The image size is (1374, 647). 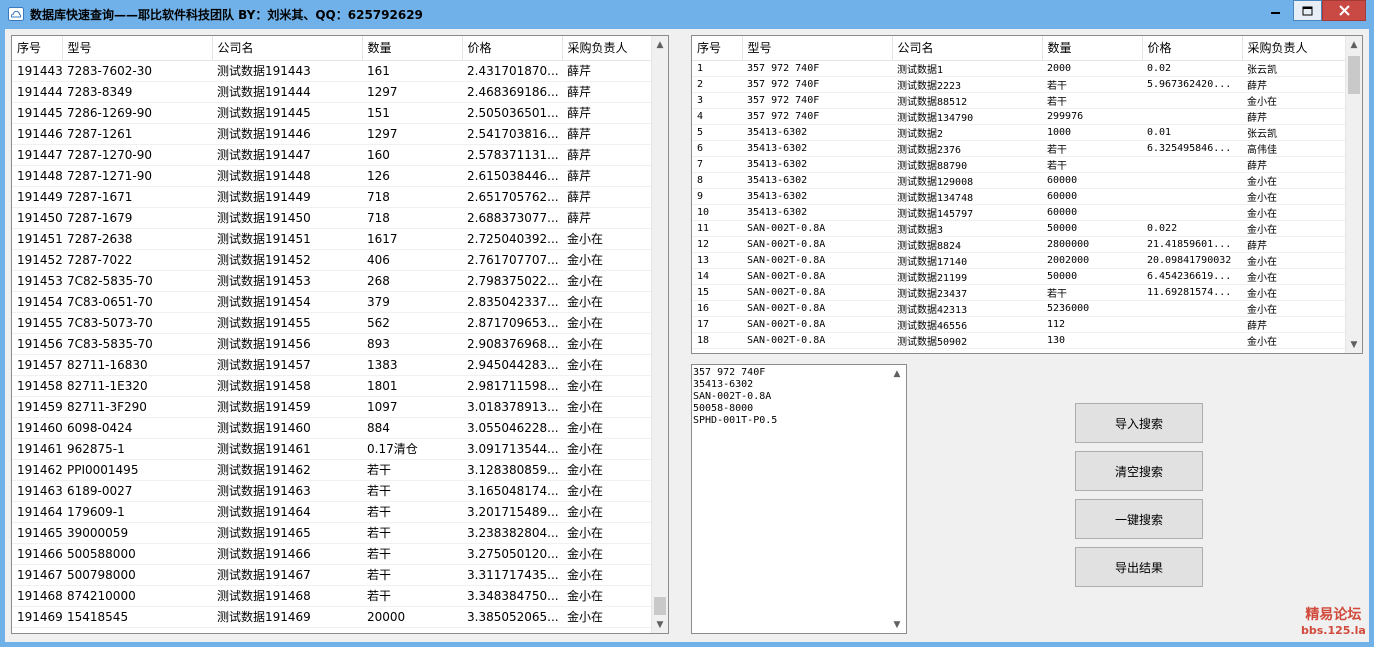 What do you see at coordinates (659, 334) in the screenshot?
I see `vertical-scrollbar: ▲ ▼` at bounding box center [659, 334].